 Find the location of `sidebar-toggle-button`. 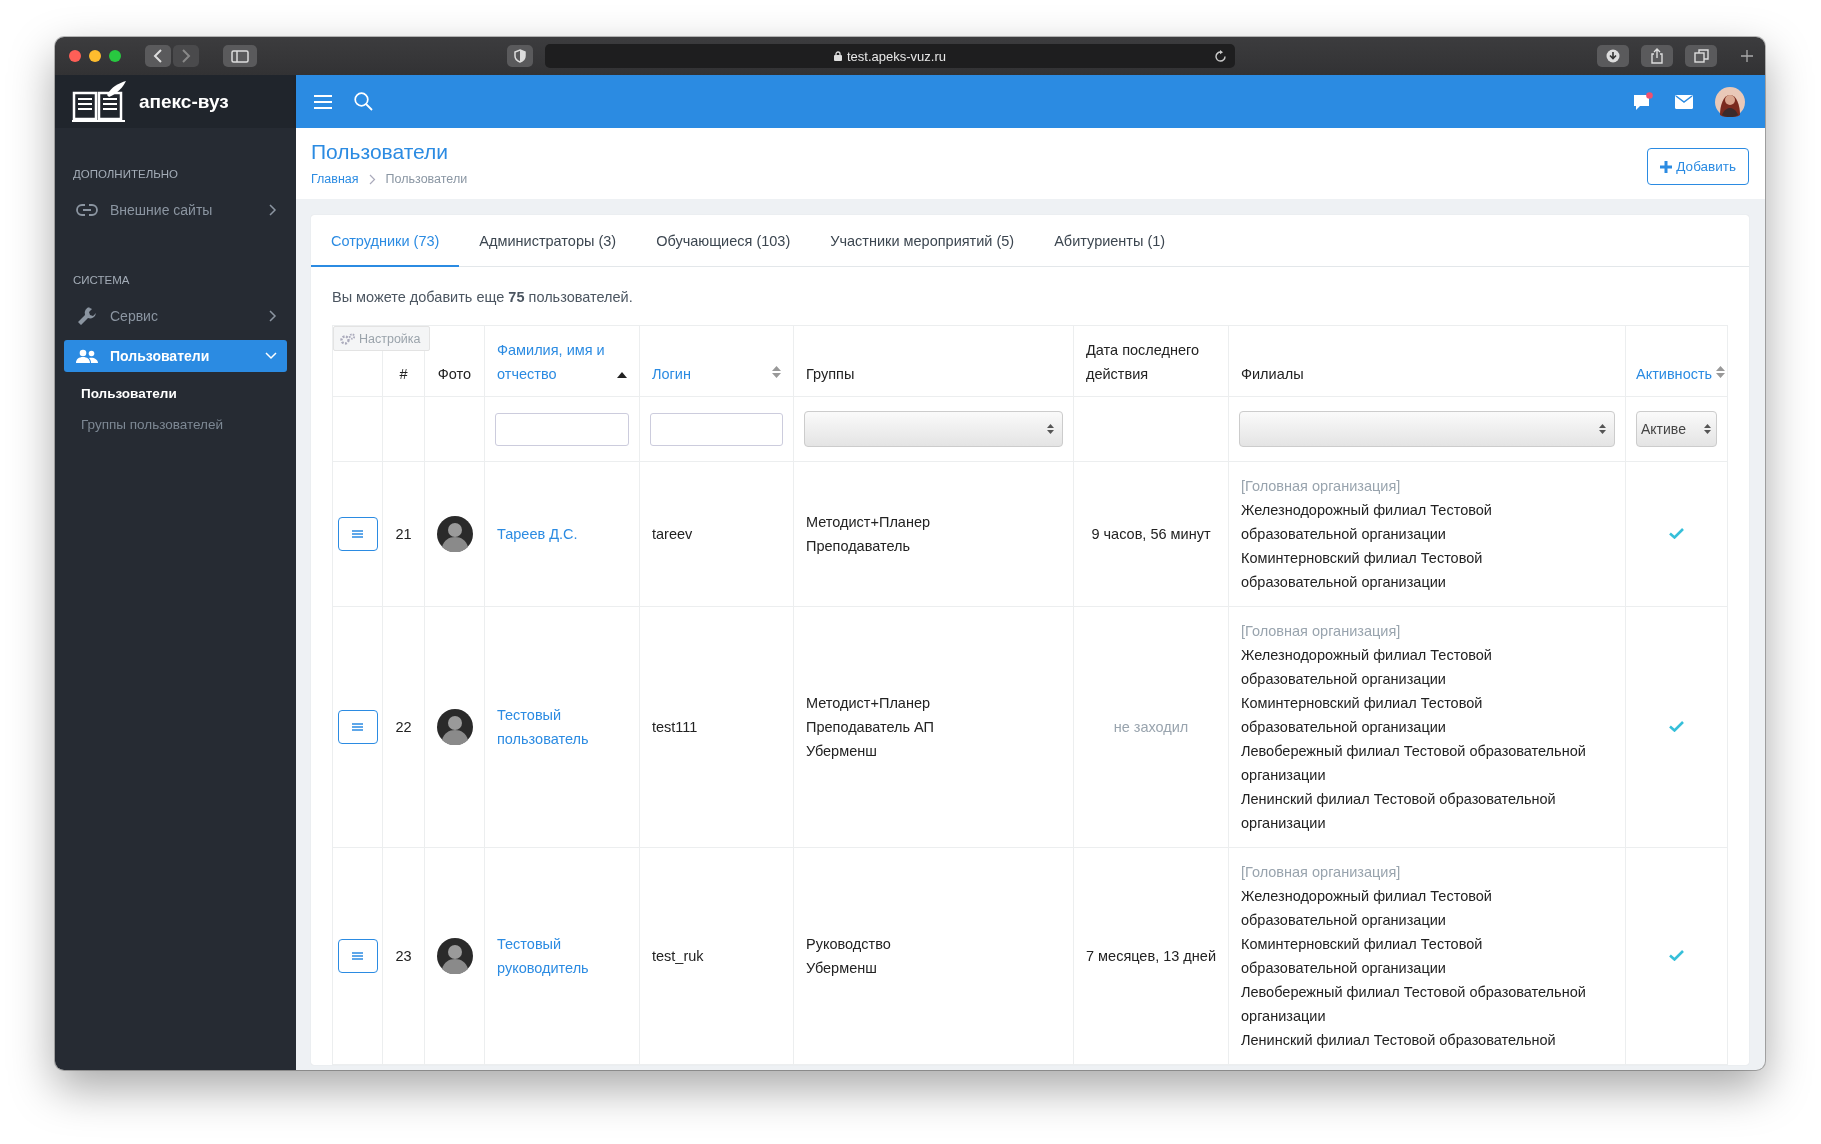

sidebar-toggle-button is located at coordinates (240, 56).